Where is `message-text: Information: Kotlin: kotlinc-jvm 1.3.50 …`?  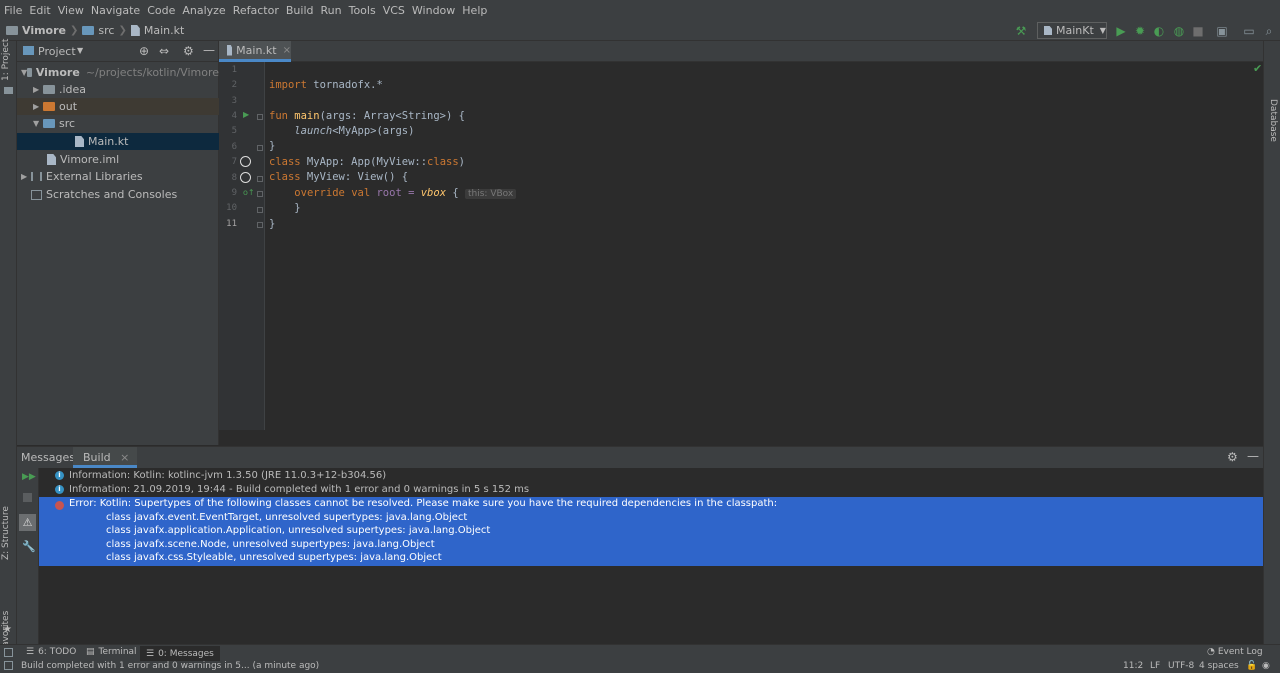 message-text: Information: Kotlin: kotlinc-jvm 1.3.50 … is located at coordinates (228, 475).